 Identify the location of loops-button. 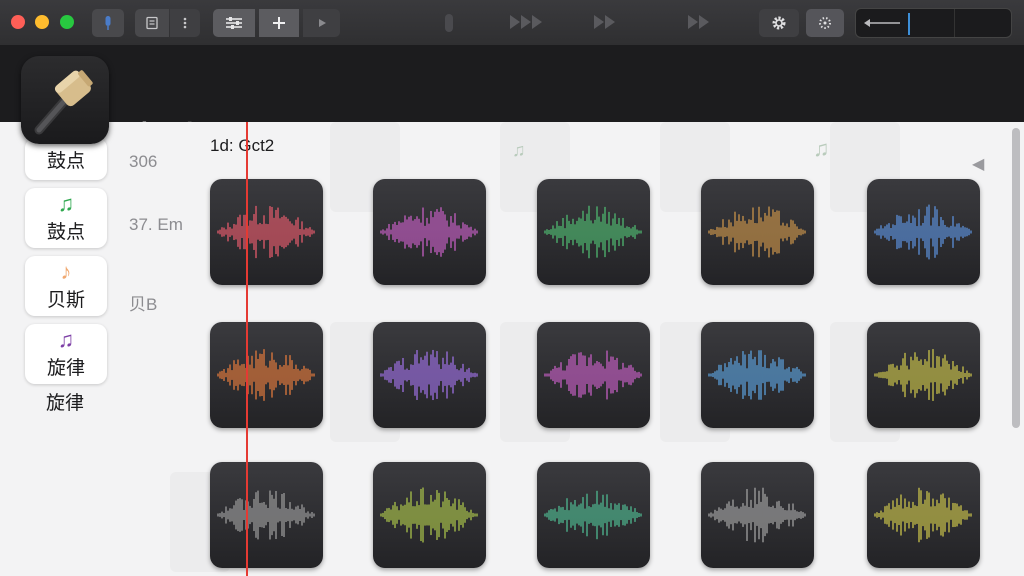
(825, 23).